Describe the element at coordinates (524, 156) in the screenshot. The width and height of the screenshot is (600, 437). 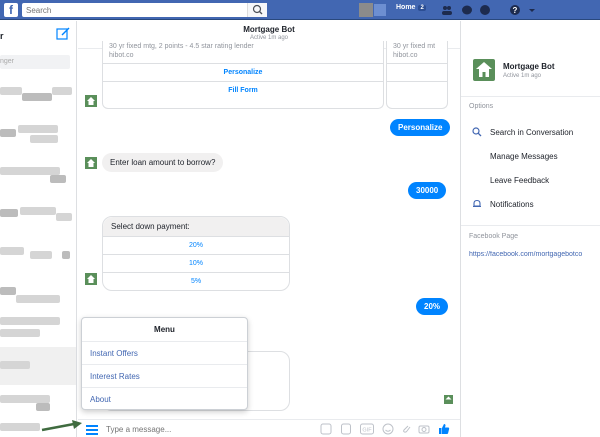
I see `option-manage-messages: Manage Messages` at that location.